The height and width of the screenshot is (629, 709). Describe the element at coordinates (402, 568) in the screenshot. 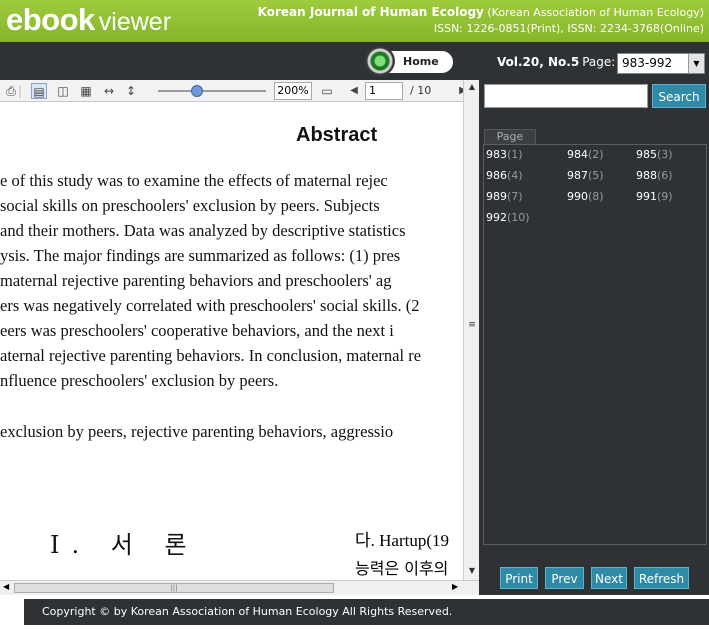

I see `body-line: 능력은 이후의` at that location.